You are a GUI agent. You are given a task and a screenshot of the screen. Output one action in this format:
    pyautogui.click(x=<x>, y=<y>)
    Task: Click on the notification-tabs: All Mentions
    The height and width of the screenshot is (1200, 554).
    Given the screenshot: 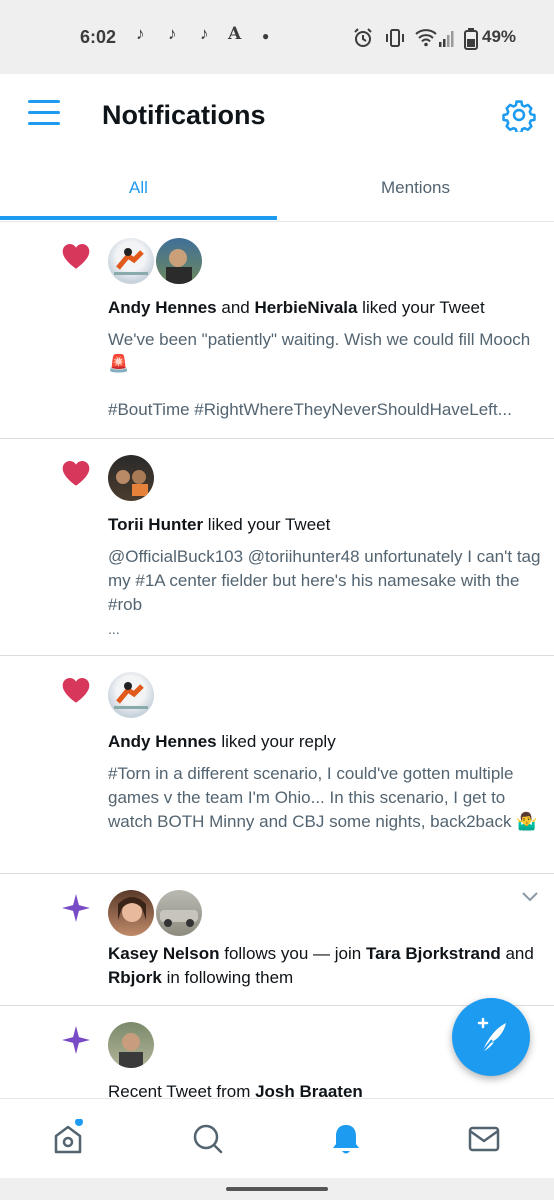 What is the action you would take?
    pyautogui.click(x=277, y=190)
    